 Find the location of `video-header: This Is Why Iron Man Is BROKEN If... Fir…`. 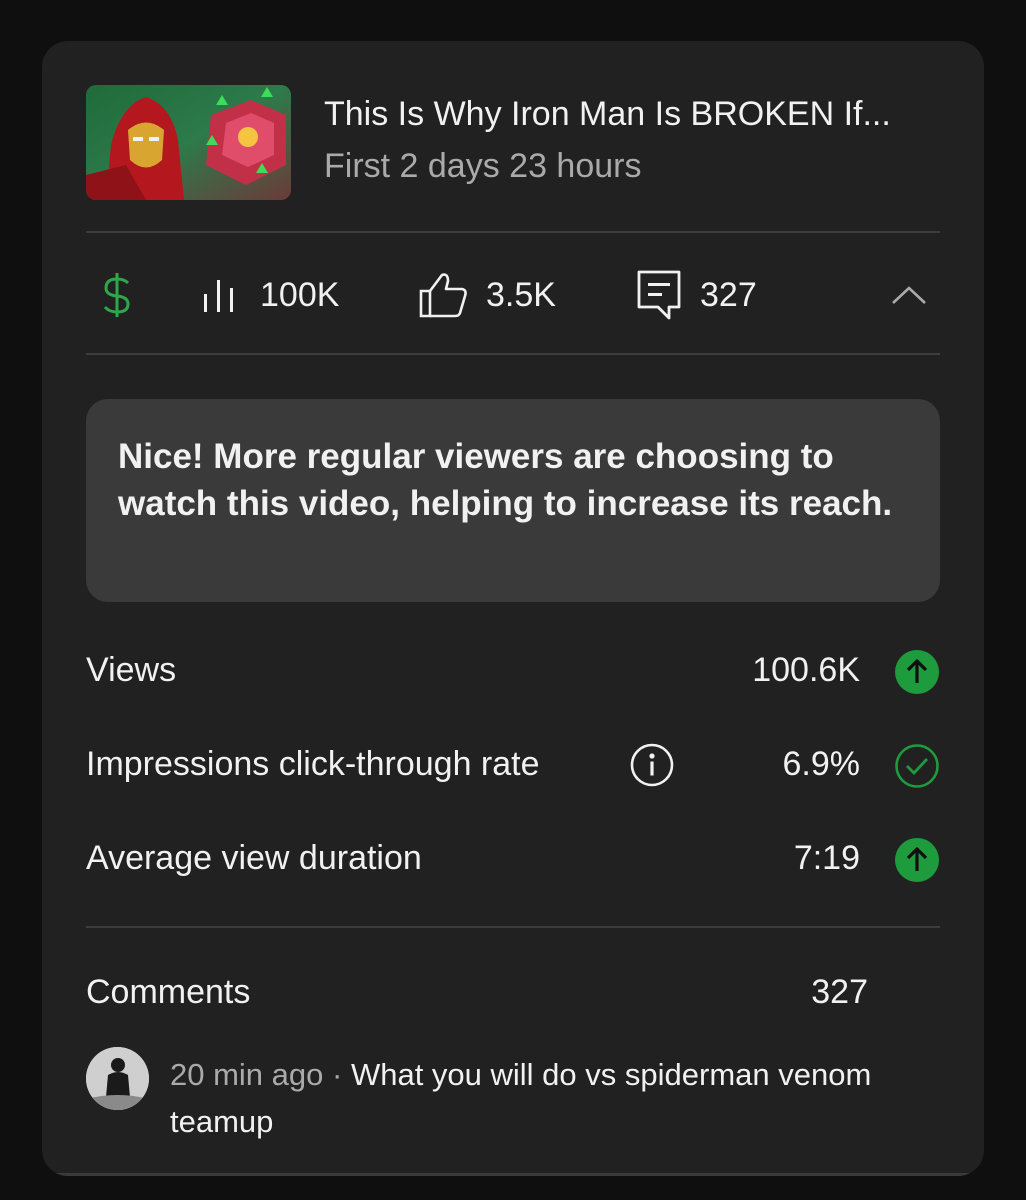

video-header: This Is Why Iron Man Is BROKEN If... Fir… is located at coordinates (516, 143).